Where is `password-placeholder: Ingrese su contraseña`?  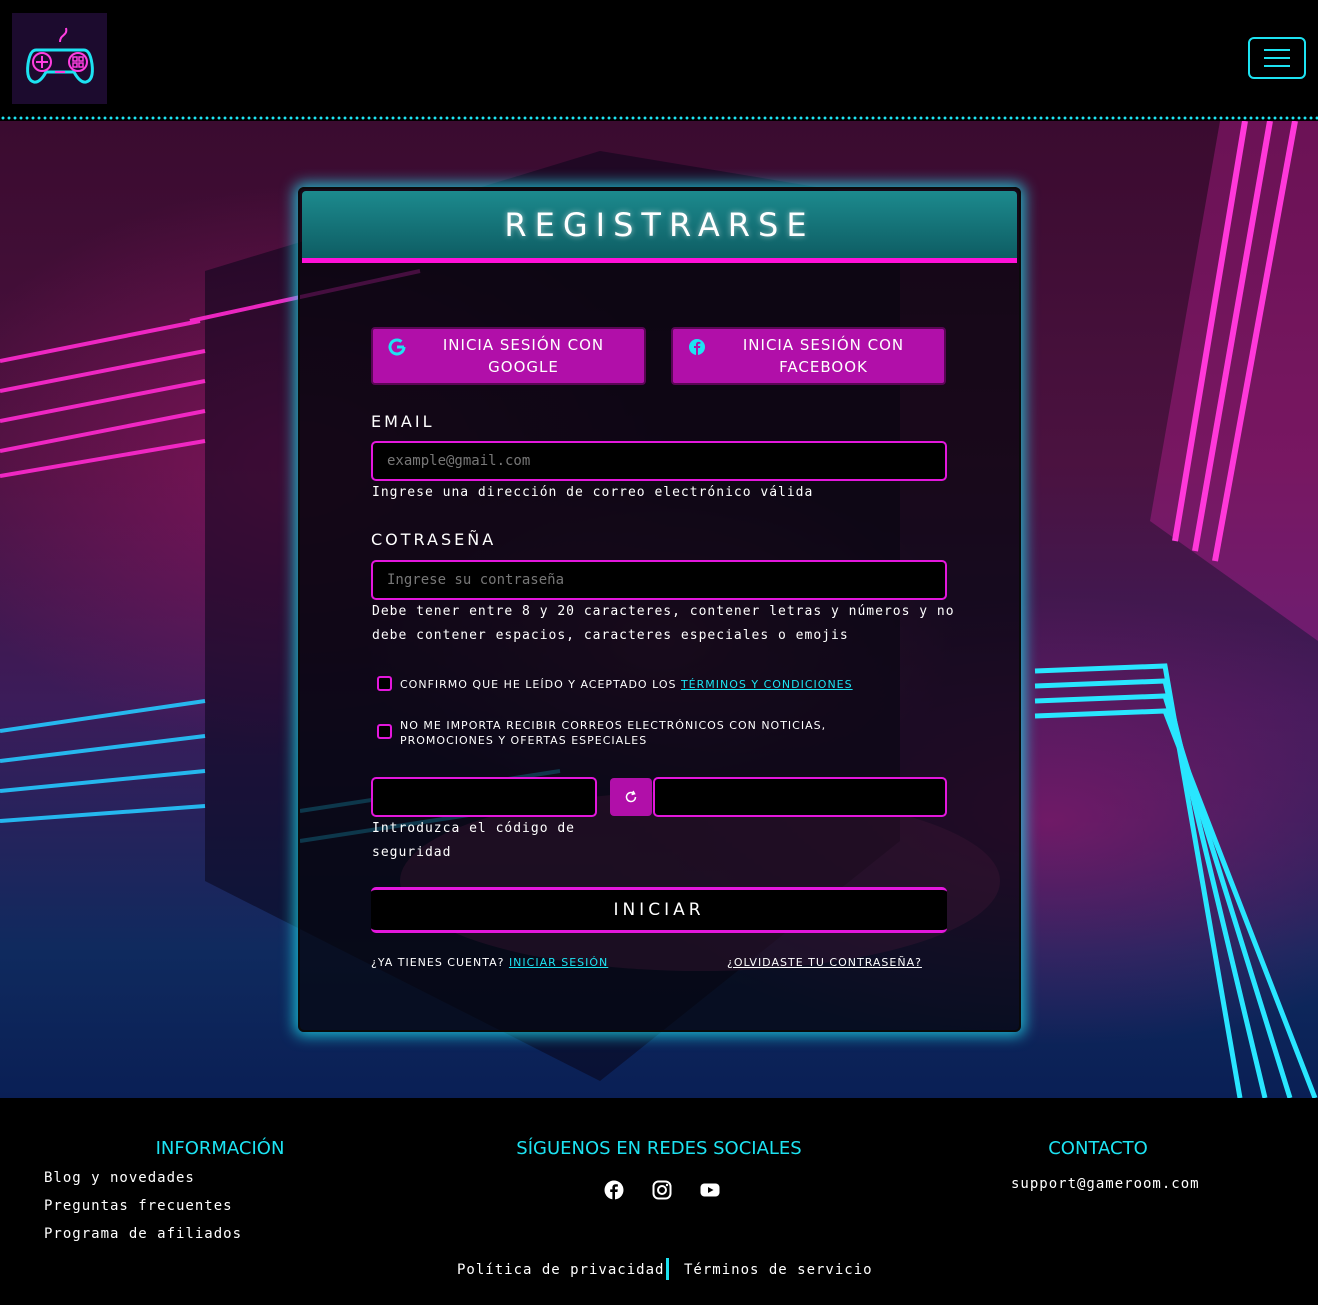
password-placeholder: Ingrese su contraseña is located at coordinates (476, 580).